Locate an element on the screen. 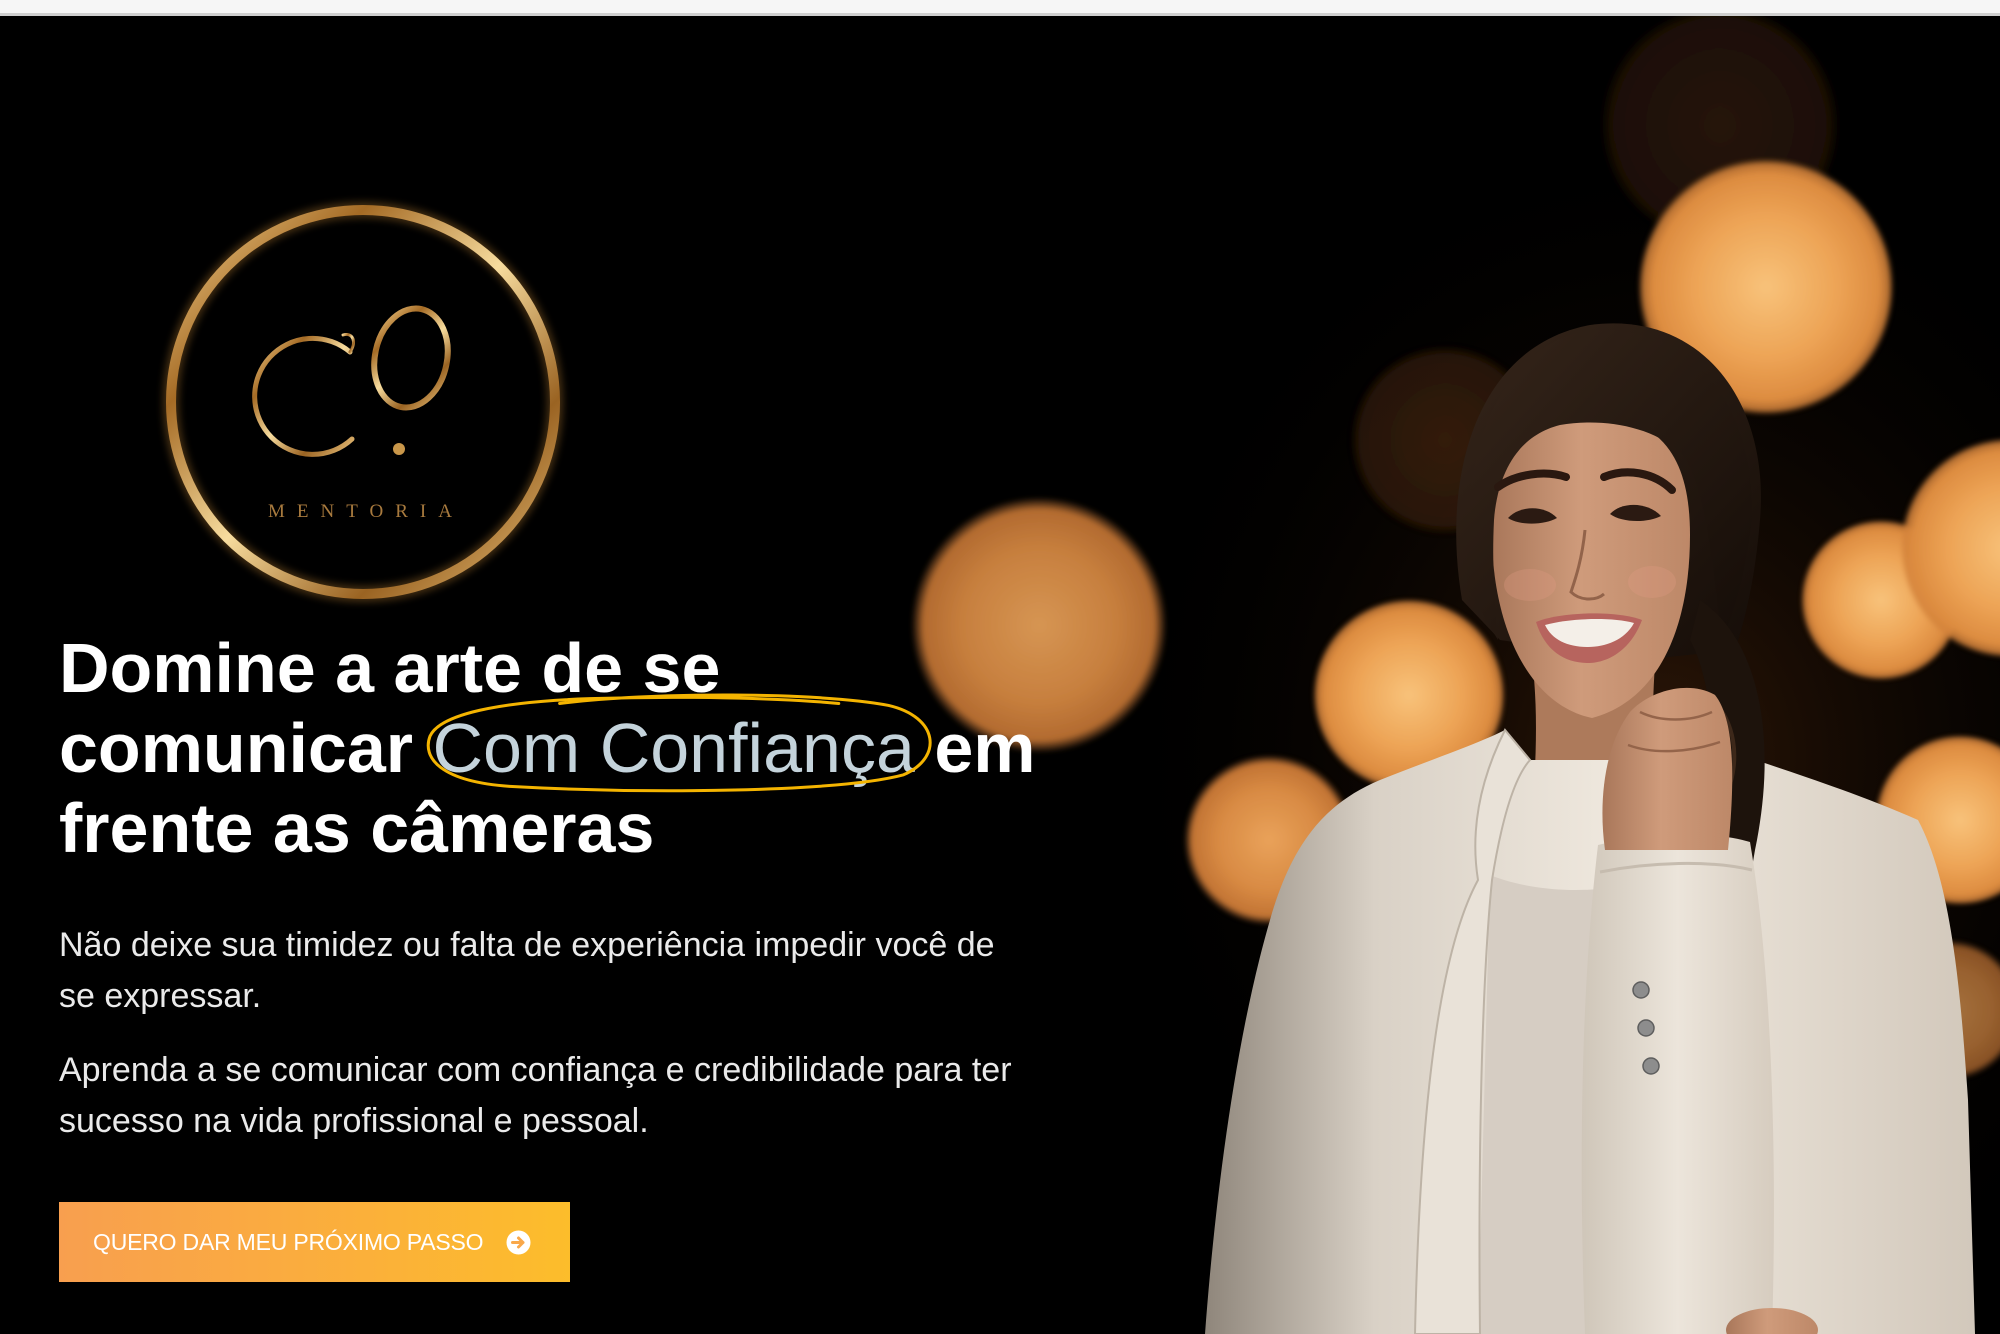 This screenshot has width=2000, height=1334. arrow-circle-right-icon-graphic is located at coordinates (518, 1242).